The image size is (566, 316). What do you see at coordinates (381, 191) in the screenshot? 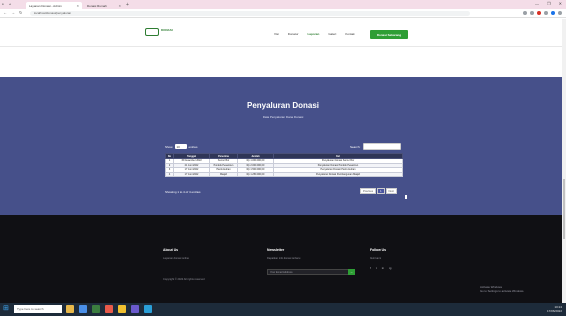
I see `page-button: 1` at bounding box center [381, 191].